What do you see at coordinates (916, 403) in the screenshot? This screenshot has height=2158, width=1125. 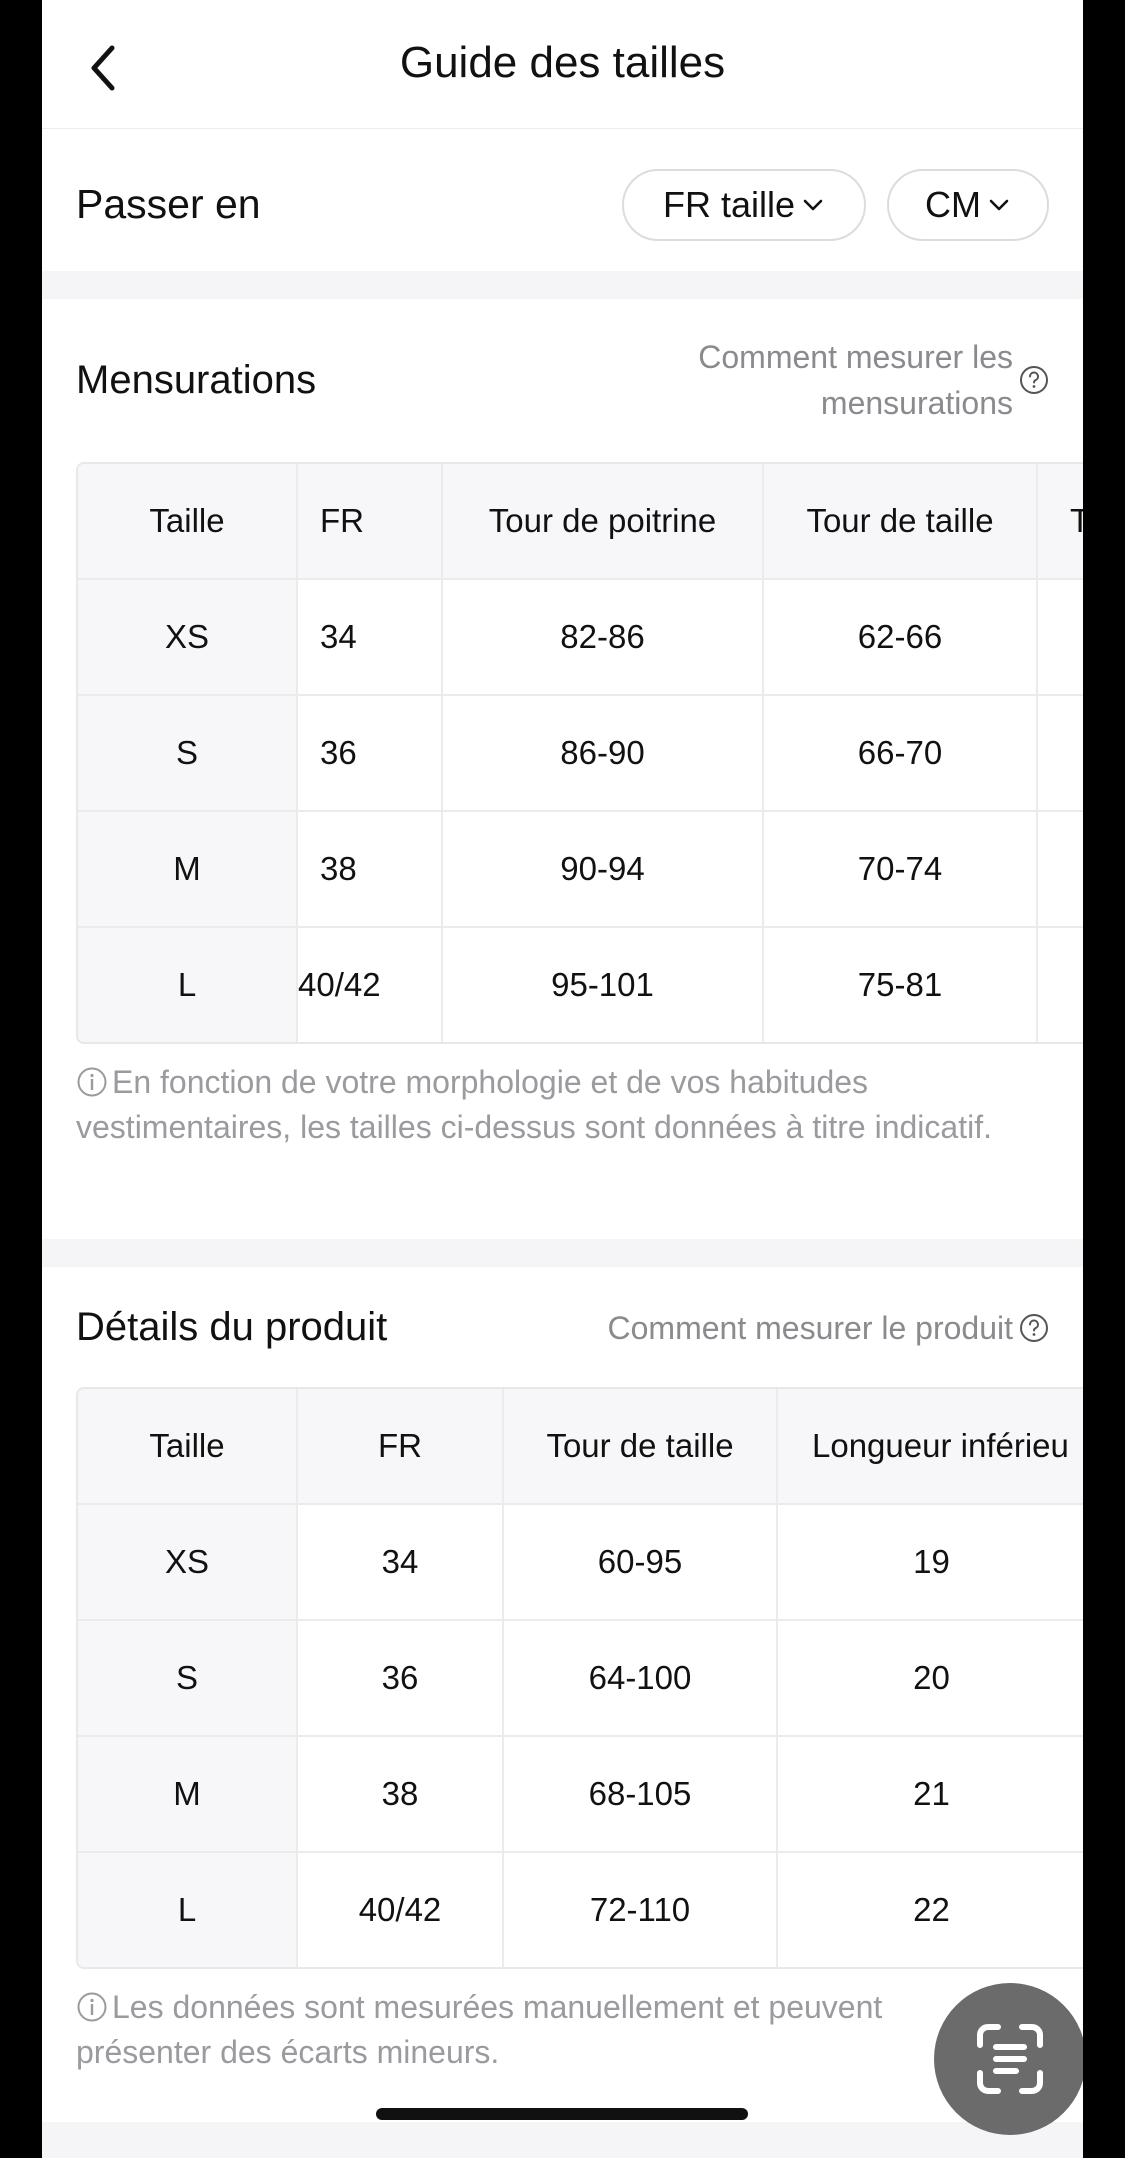 I see `how-to-measure-line2: mensurations` at bounding box center [916, 403].